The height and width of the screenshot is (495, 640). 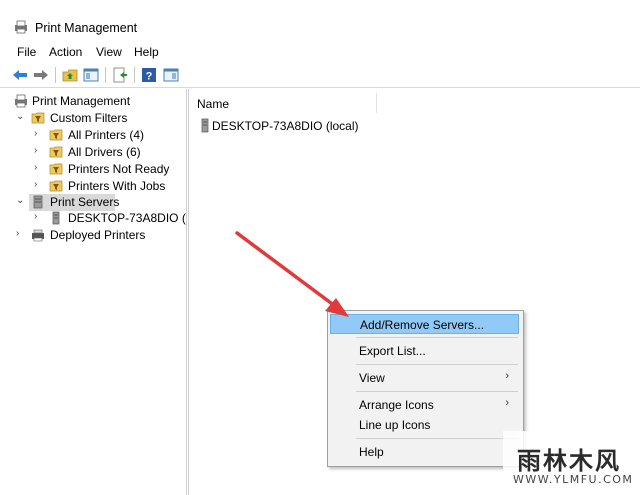 What do you see at coordinates (91, 75) in the screenshot?
I see `show-hide-console-tree-icon` at bounding box center [91, 75].